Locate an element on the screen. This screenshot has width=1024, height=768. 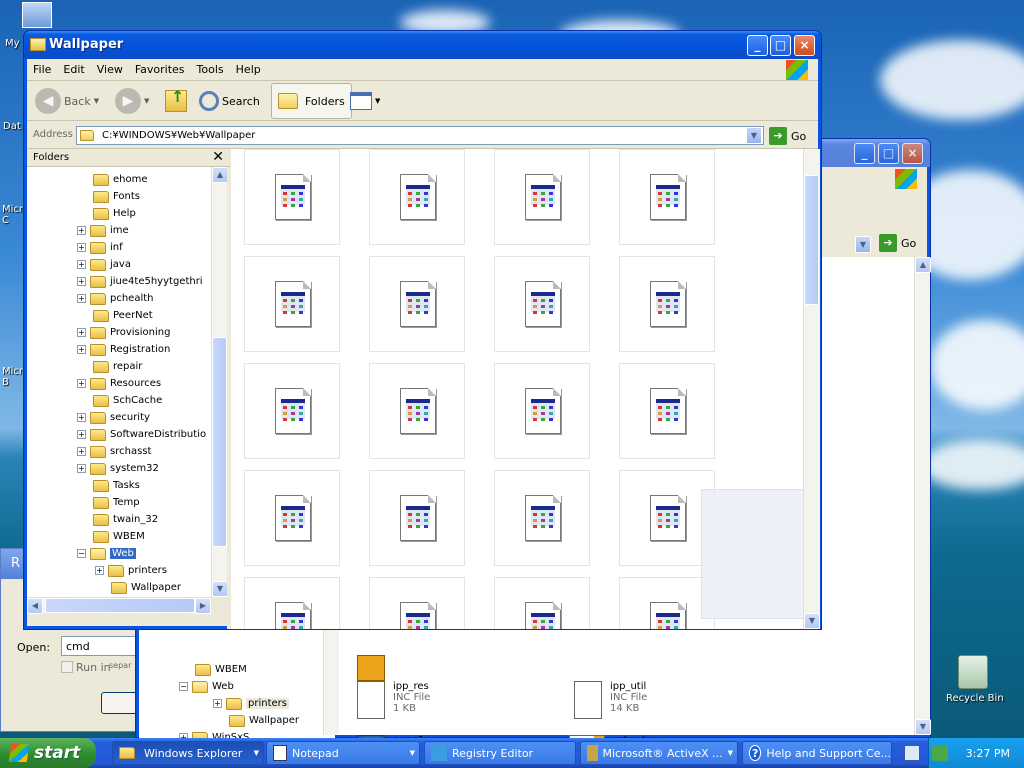
menu-view: View is located at coordinates (110, 67).